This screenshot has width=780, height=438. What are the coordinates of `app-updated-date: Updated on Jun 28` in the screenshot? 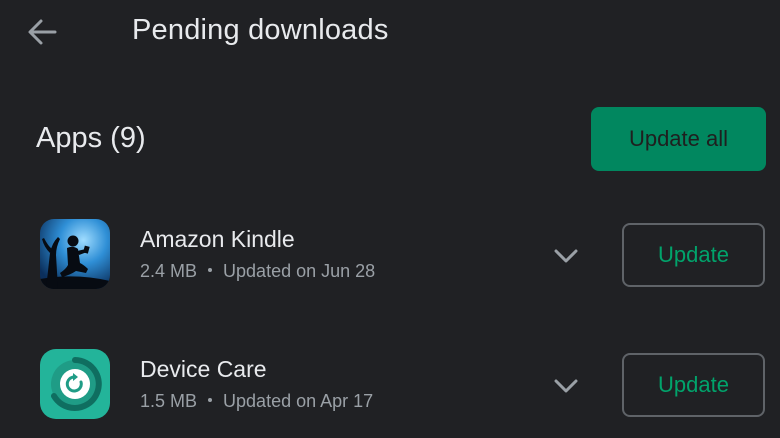 It's located at (299, 271).